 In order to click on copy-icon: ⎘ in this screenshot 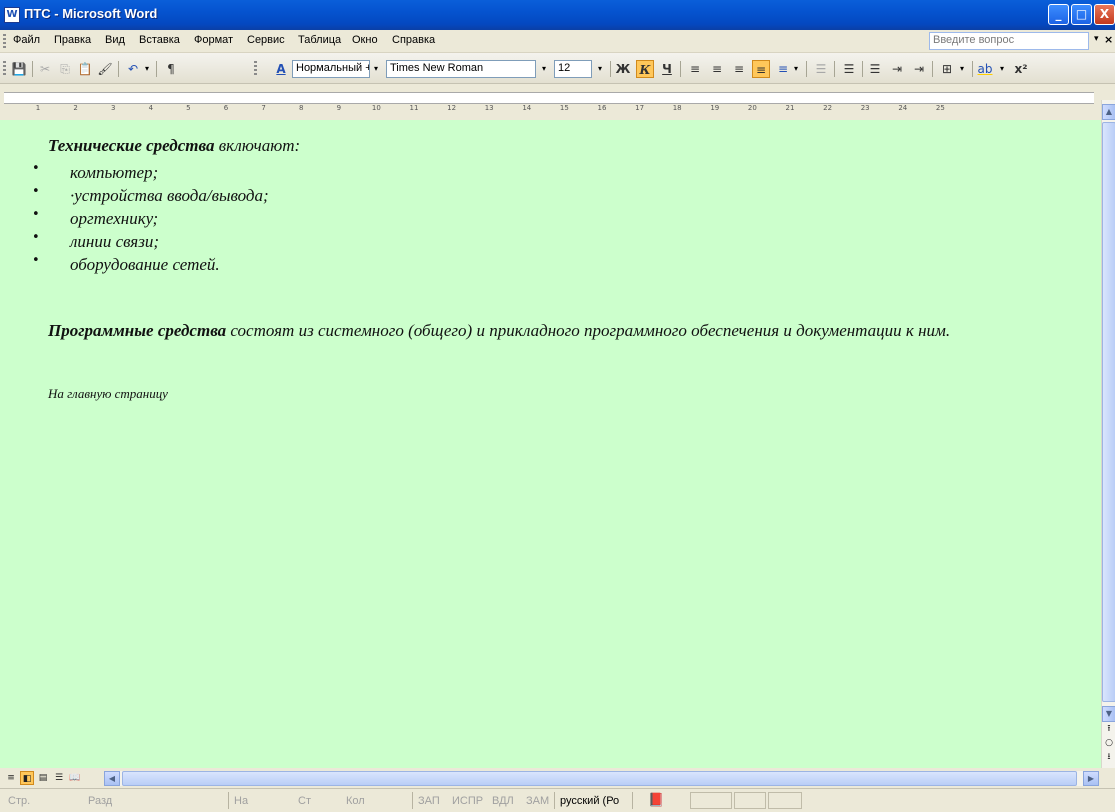, I will do `click(65, 69)`.